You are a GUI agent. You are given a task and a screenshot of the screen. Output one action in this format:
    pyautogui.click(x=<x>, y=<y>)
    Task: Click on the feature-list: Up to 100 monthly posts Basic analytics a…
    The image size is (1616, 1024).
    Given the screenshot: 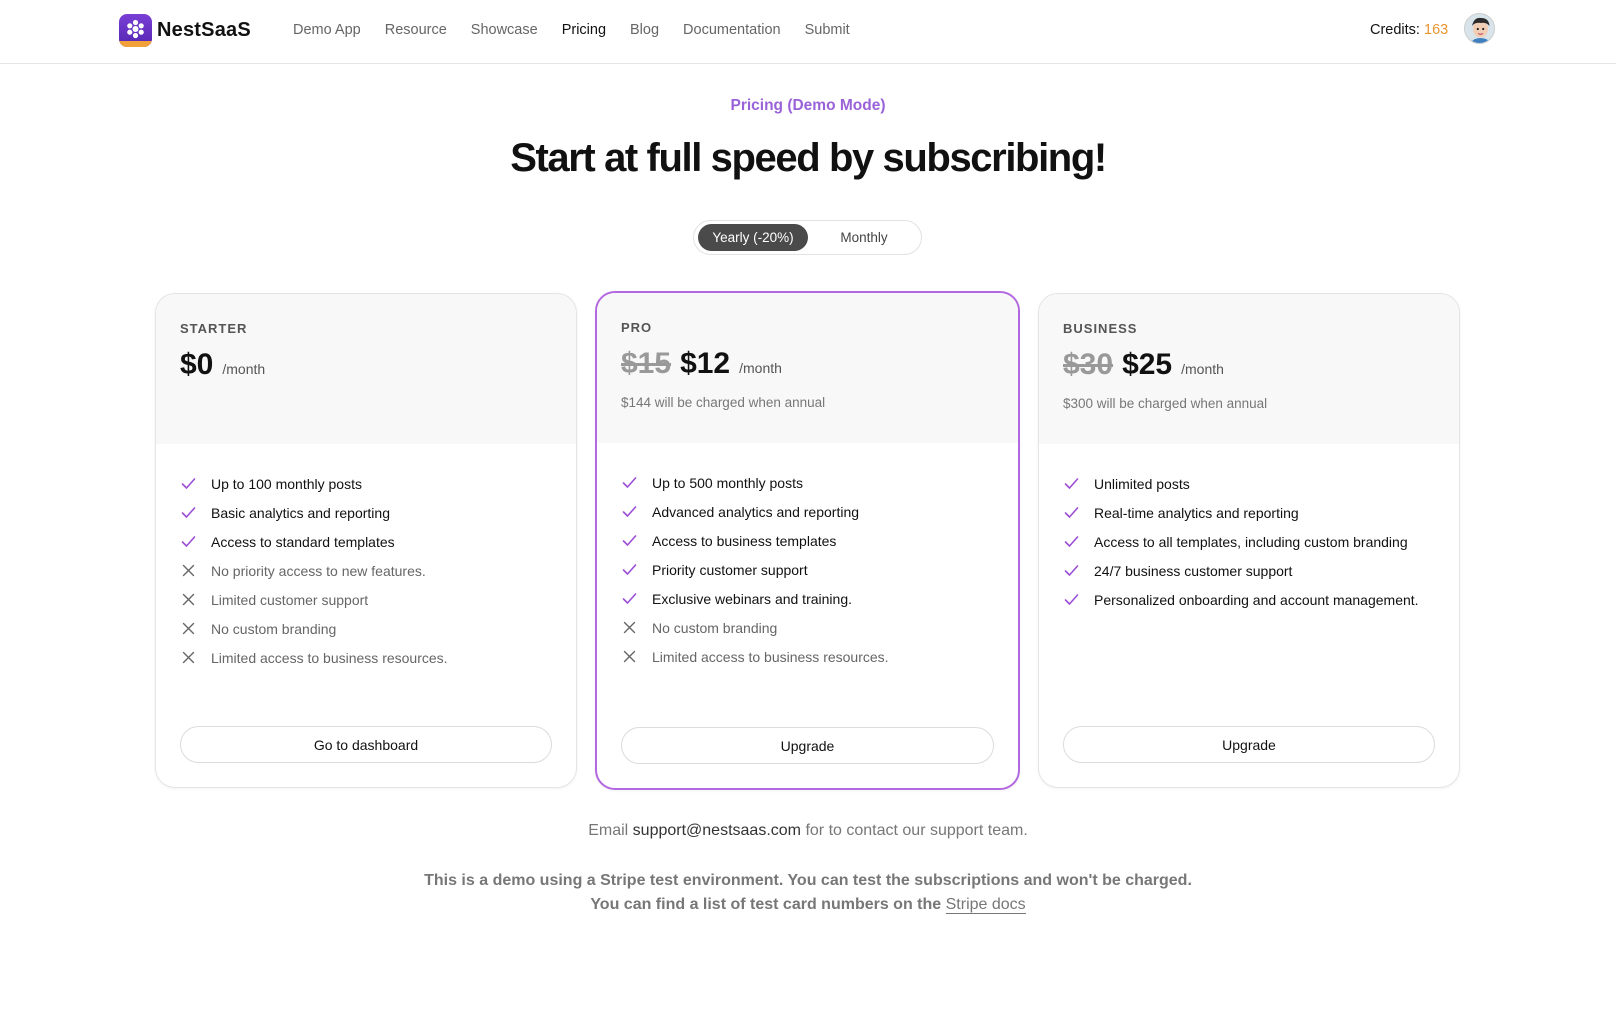 What is the action you would take?
    pyautogui.click(x=314, y=570)
    